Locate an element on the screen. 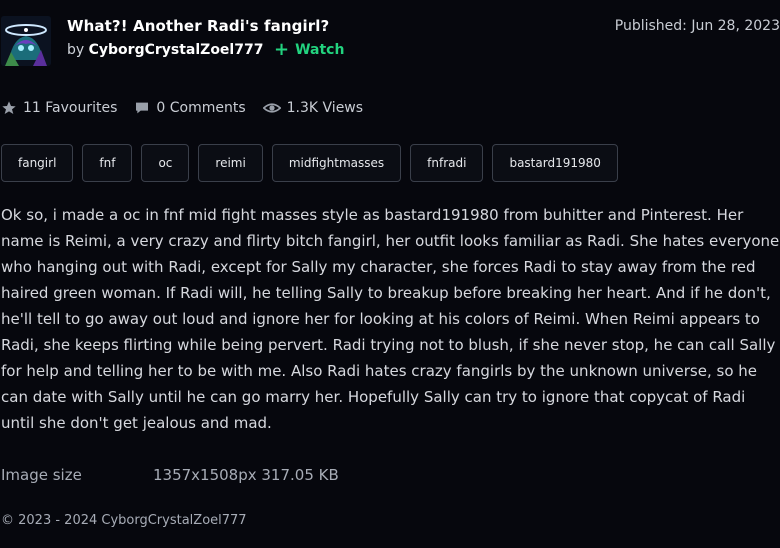  views-count: 1.3K Views is located at coordinates (325, 108).